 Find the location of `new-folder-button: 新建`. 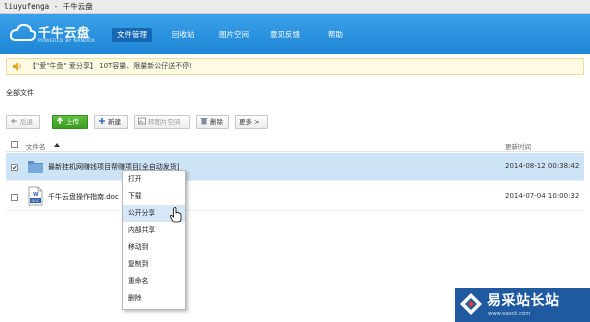

new-folder-button: 新建 is located at coordinates (111, 122).